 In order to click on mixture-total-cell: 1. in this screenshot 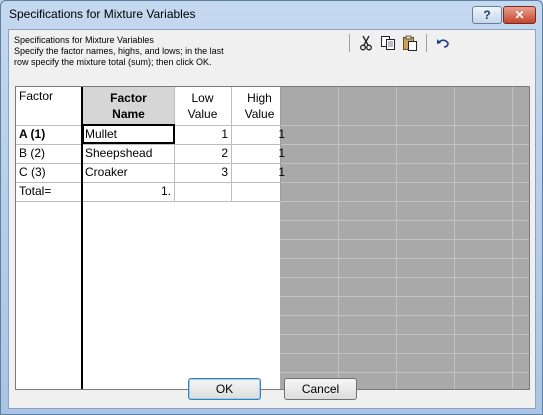, I will do `click(127, 191)`.